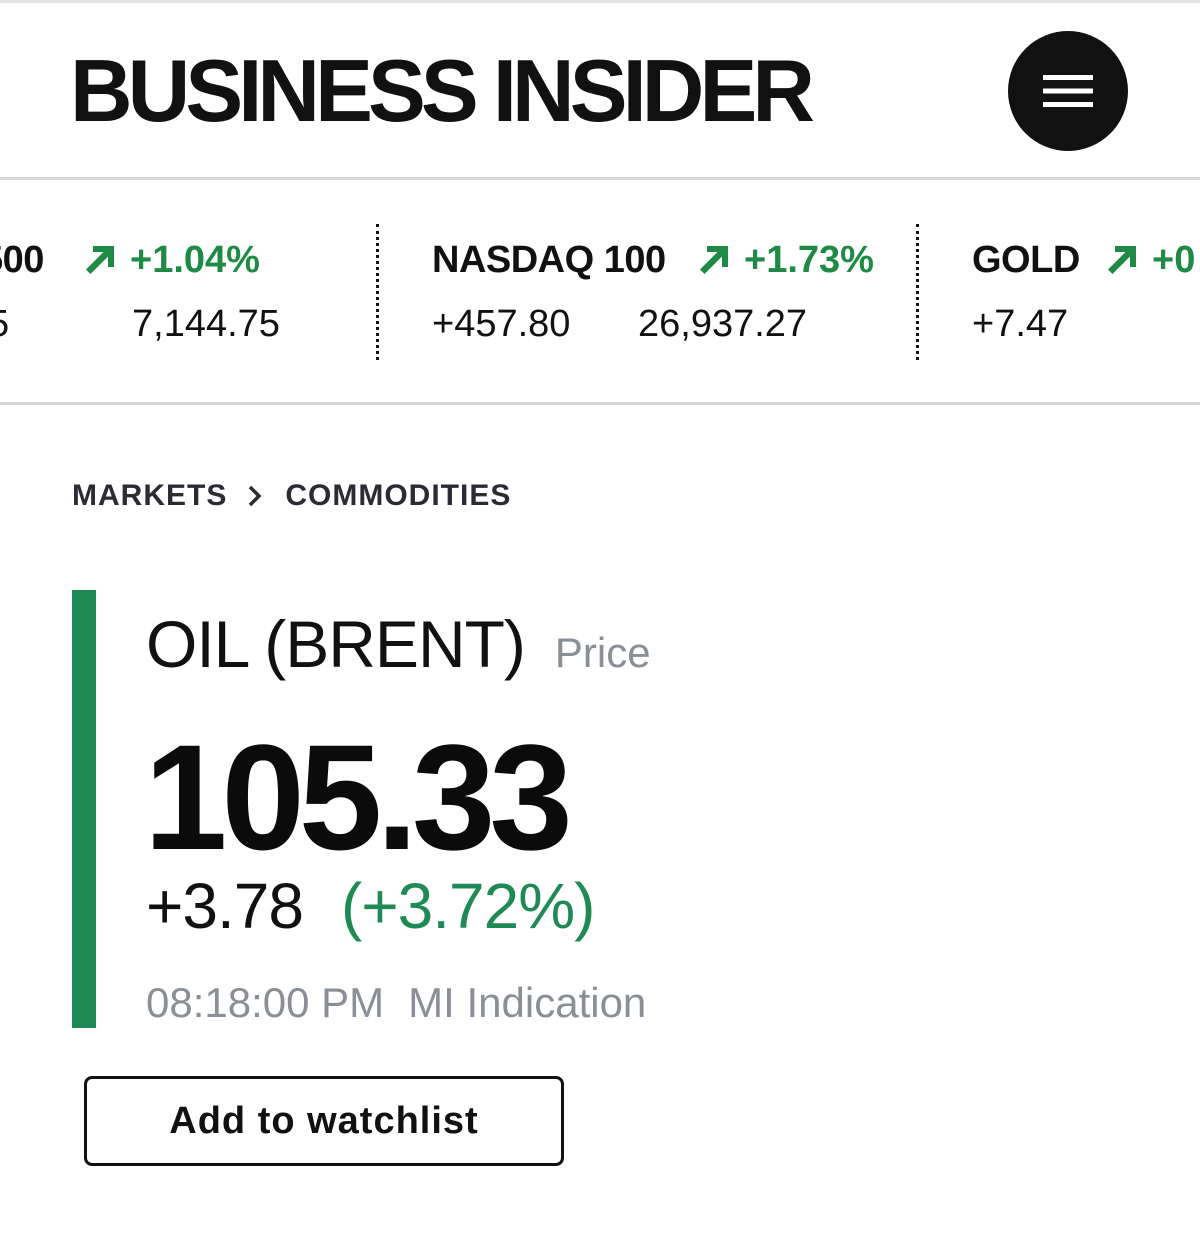 This screenshot has height=1238, width=1200. I want to click on quote-title: OIL (BRENT) Price, so click(398, 644).